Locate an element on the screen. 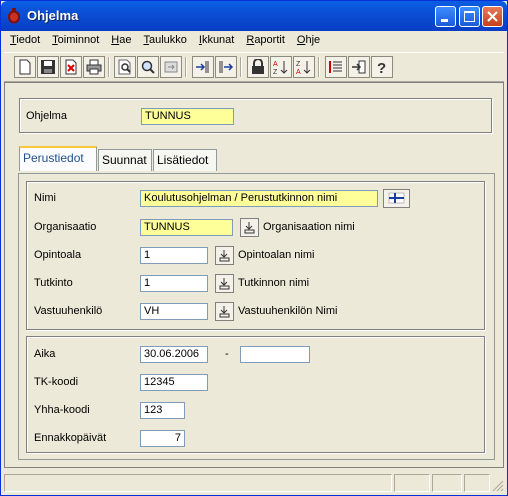  previous-record-icon is located at coordinates (202, 67).